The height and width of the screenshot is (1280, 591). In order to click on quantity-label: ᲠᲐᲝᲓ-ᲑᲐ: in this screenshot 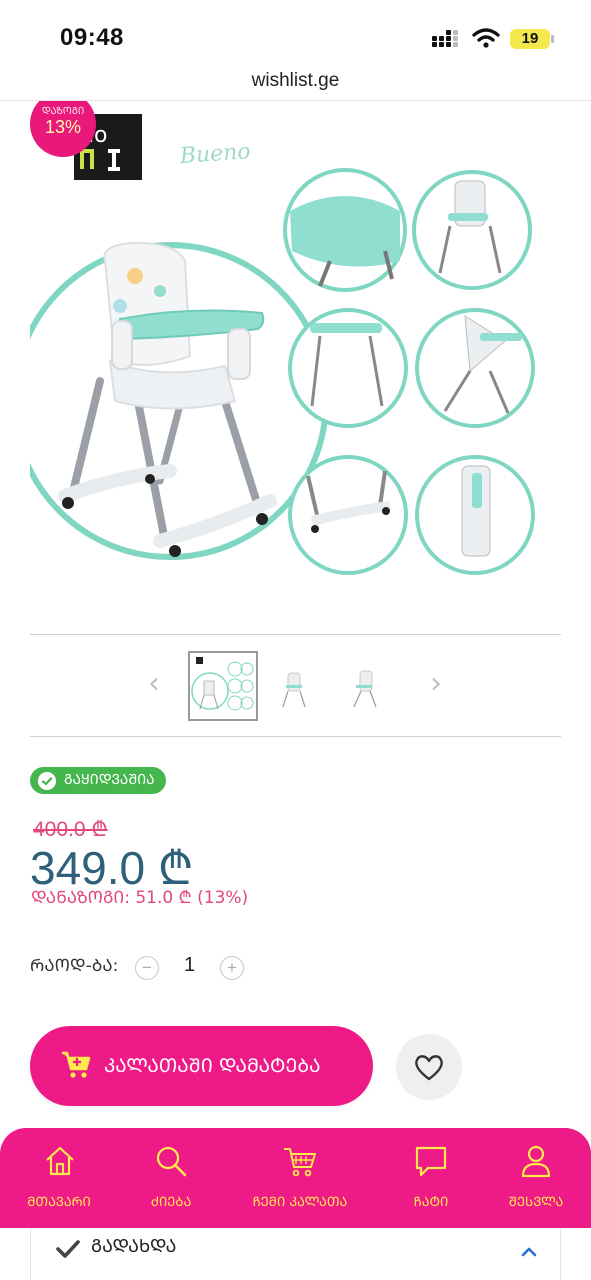, I will do `click(74, 966)`.